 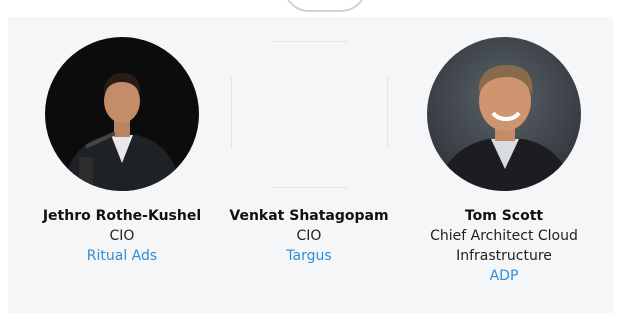 What do you see at coordinates (504, 216) in the screenshot?
I see `speaker-name: Tom Scott` at bounding box center [504, 216].